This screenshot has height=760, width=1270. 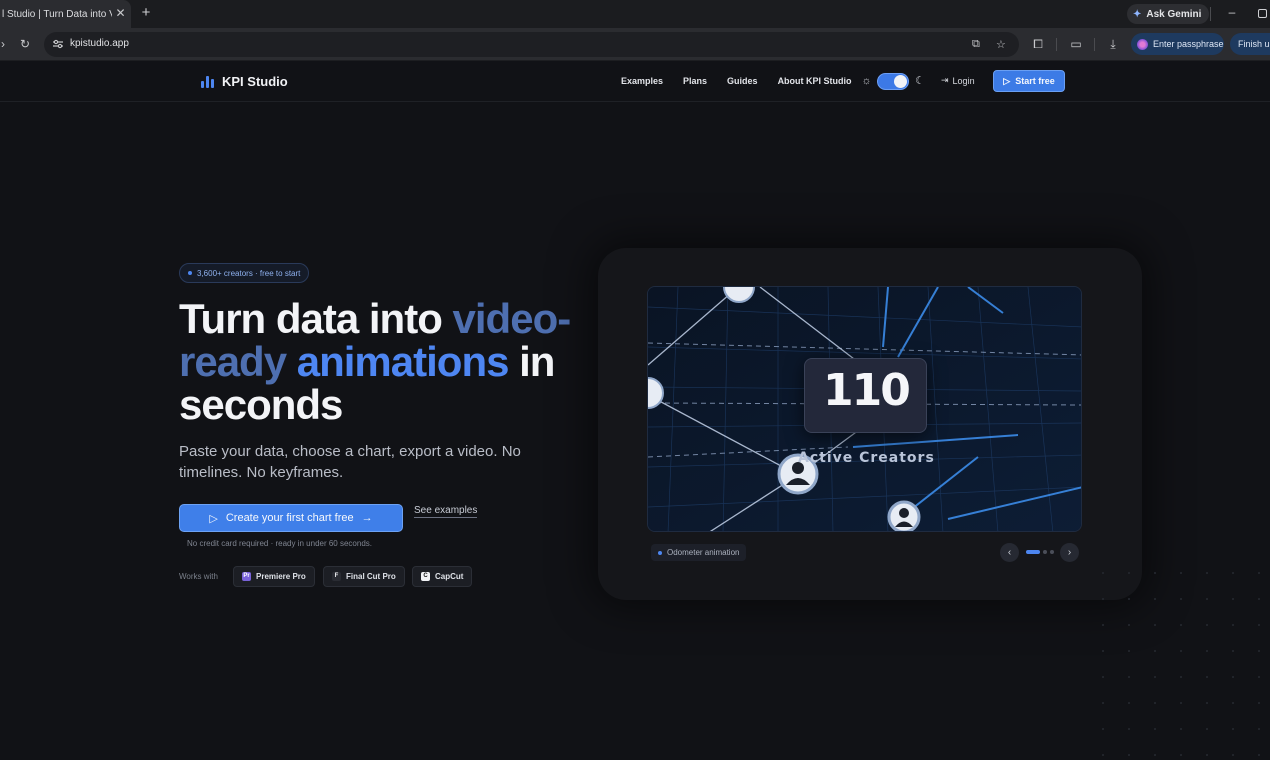 What do you see at coordinates (976, 44) in the screenshot?
I see `install-app-icon: ⧉` at bounding box center [976, 44].